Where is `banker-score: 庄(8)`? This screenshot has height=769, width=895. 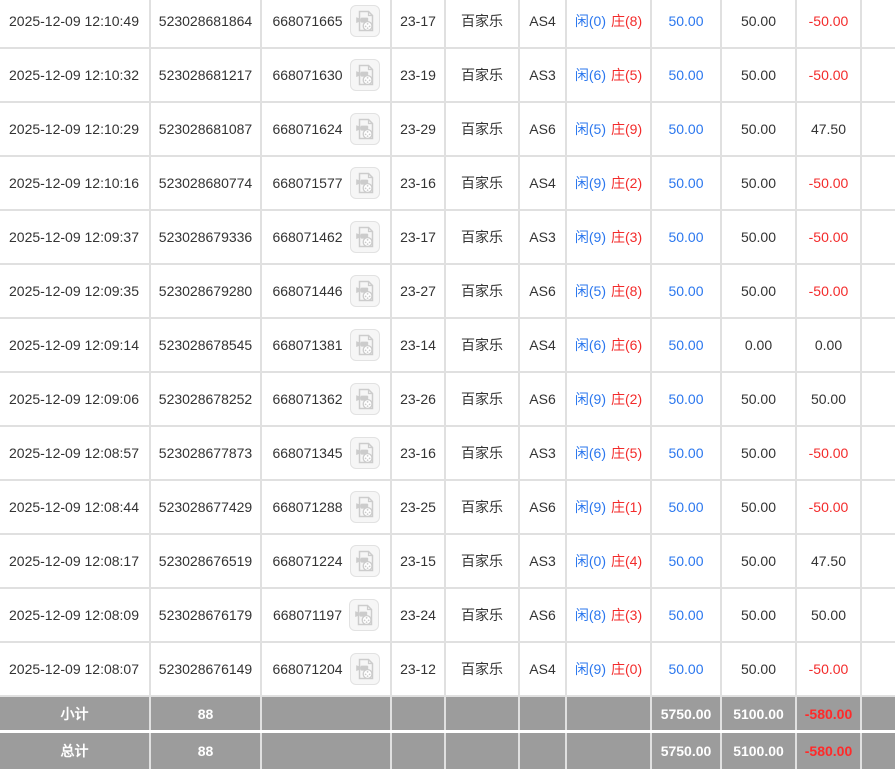 banker-score: 庄(8) is located at coordinates (627, 21).